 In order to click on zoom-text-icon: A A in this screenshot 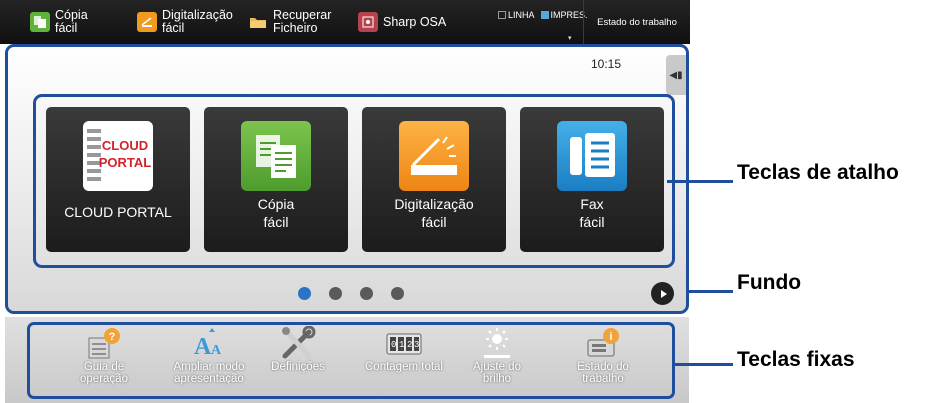, I will do `click(209, 343)`.